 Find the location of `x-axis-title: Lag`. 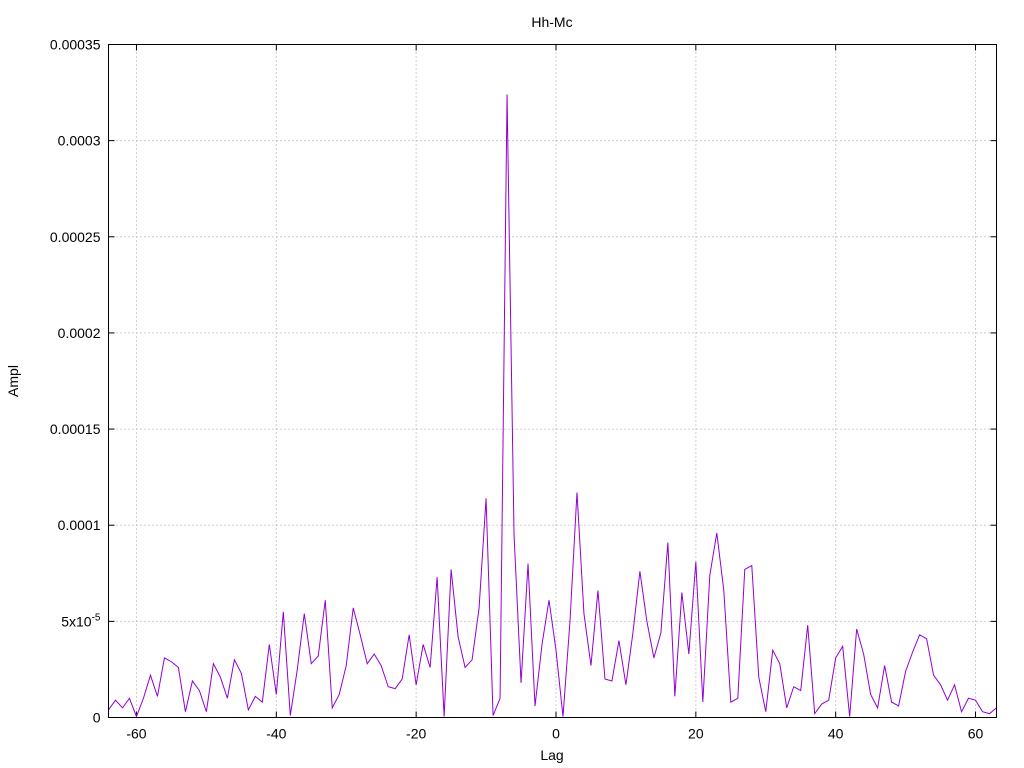

x-axis-title: Lag is located at coordinates (551, 755).